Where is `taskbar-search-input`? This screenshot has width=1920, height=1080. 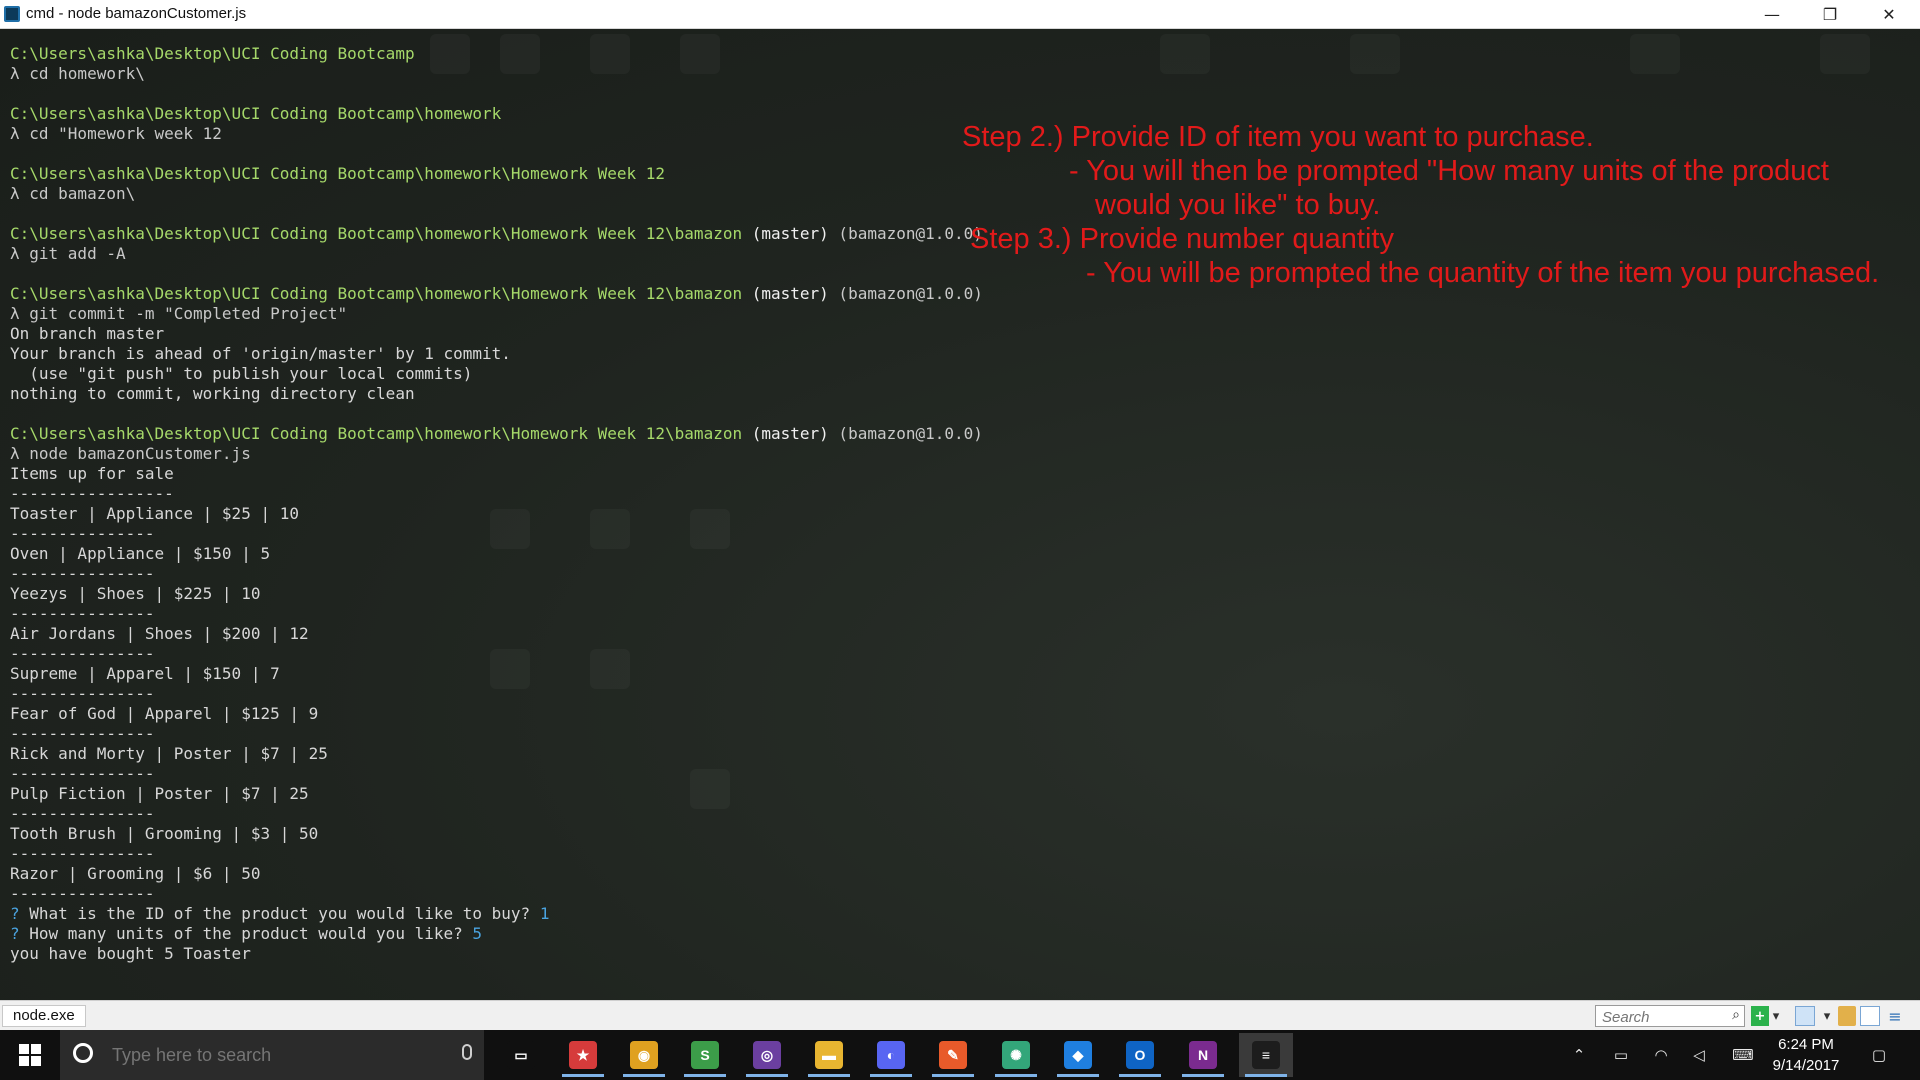 taskbar-search-input is located at coordinates (262, 1055).